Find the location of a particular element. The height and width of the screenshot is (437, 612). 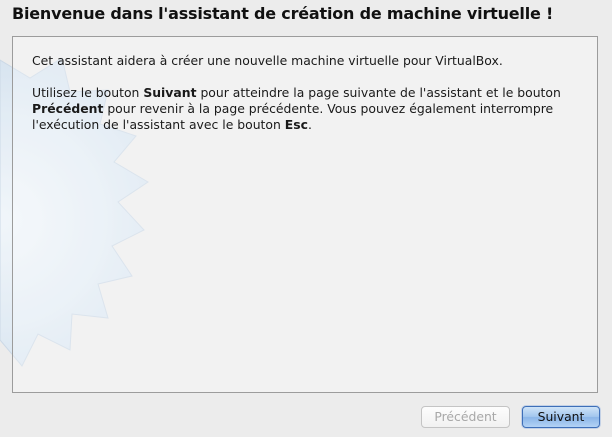

previous-button: Précédent is located at coordinates (465, 417).